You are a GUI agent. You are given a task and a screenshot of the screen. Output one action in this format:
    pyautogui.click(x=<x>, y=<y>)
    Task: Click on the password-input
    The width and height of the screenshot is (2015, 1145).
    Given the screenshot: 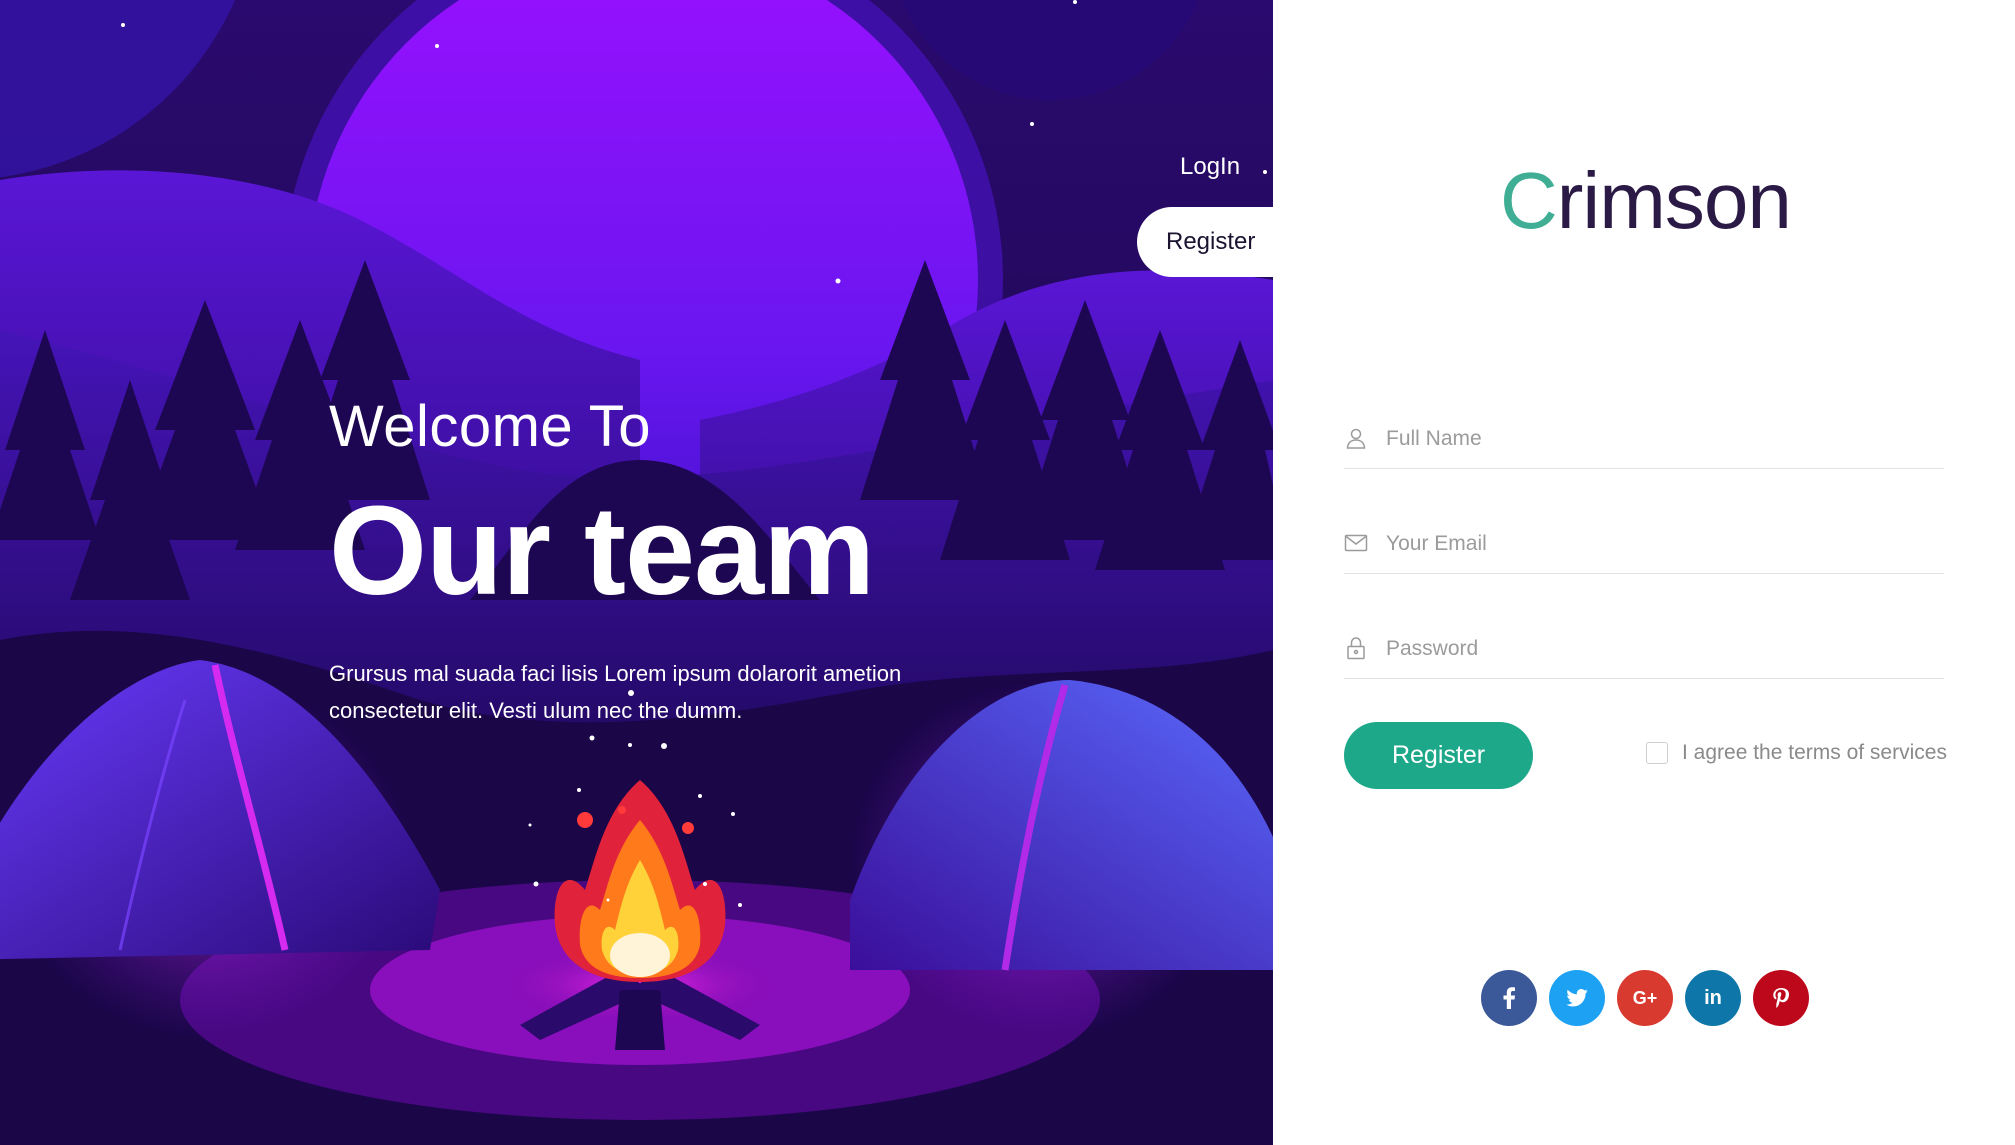 What is the action you would take?
    pyautogui.click(x=1661, y=649)
    